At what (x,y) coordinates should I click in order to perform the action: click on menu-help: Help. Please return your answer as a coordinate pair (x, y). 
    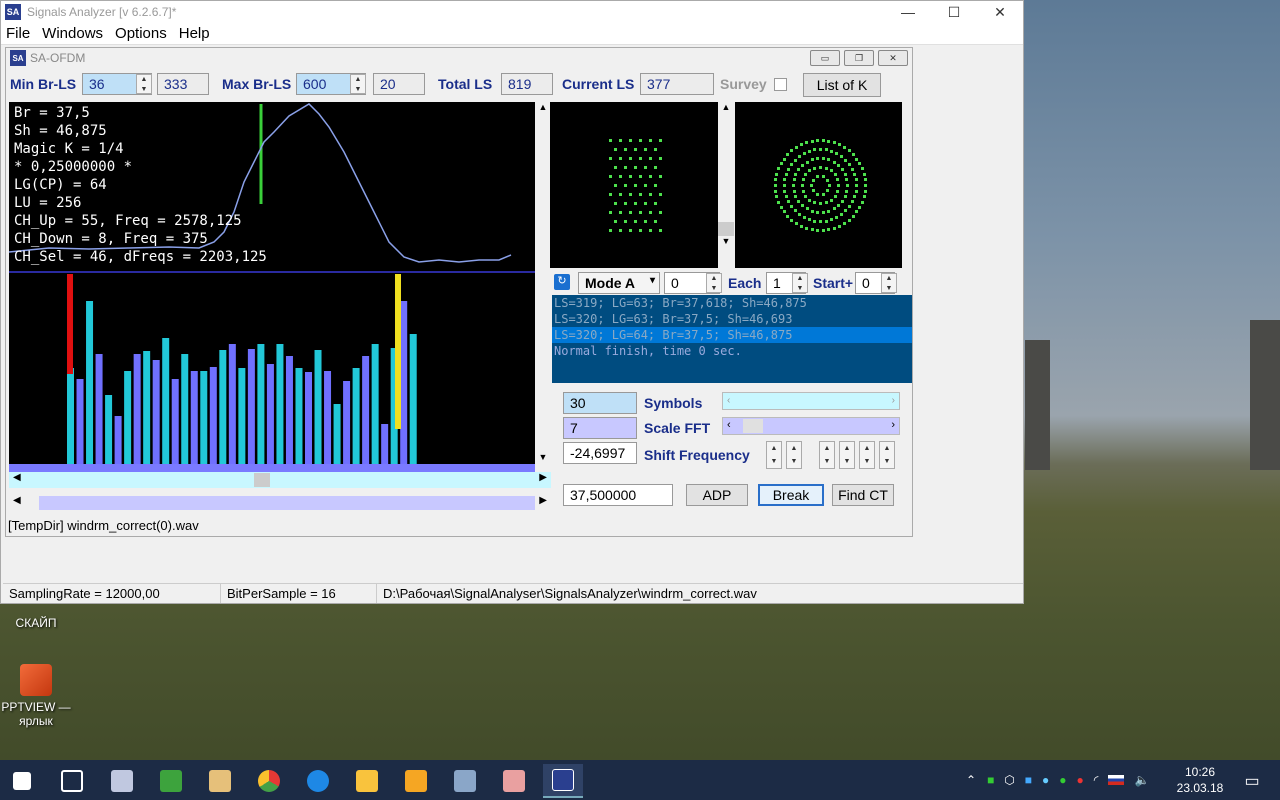
    Looking at the image, I should click on (194, 33).